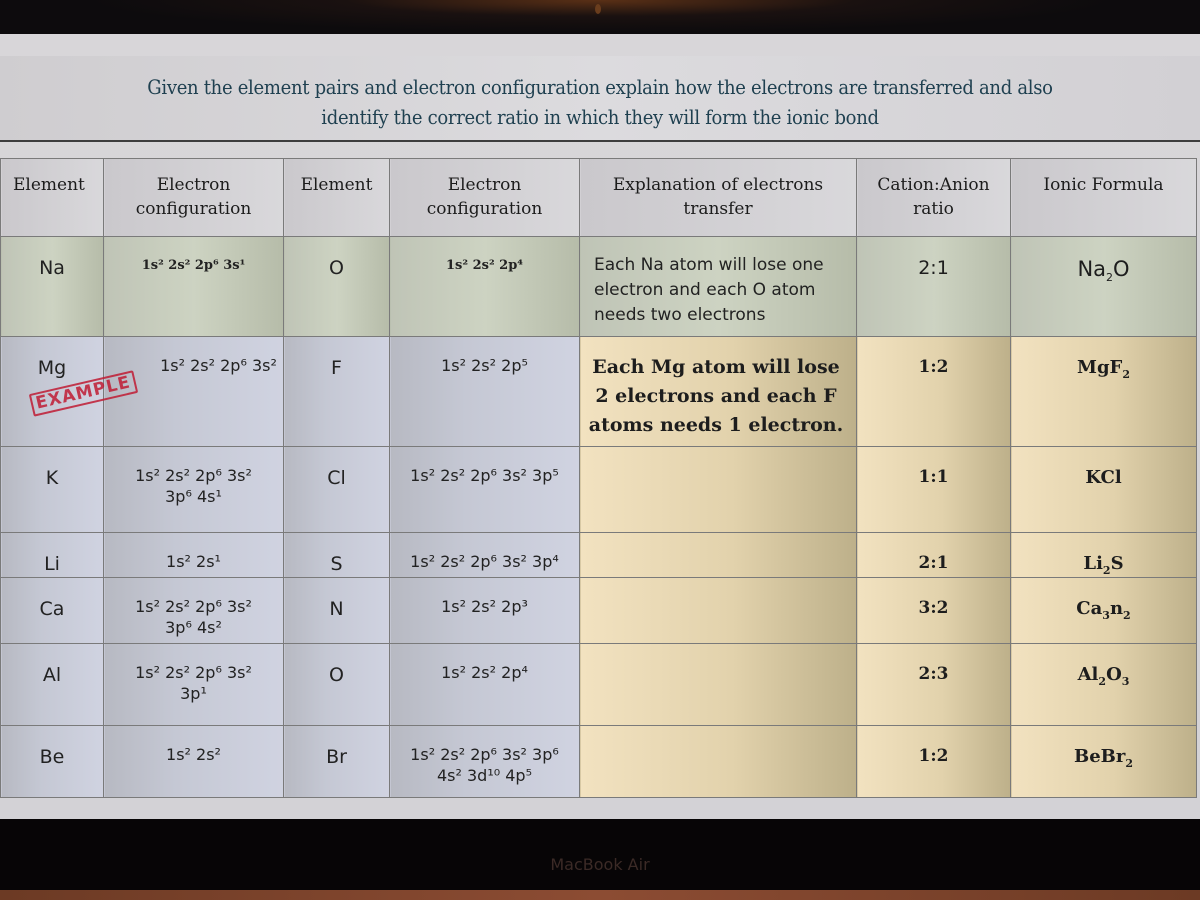 This screenshot has height=900, width=1200. Describe the element at coordinates (716, 367) in the screenshot. I see `explanation-line: Each Mg atom will lose` at that location.